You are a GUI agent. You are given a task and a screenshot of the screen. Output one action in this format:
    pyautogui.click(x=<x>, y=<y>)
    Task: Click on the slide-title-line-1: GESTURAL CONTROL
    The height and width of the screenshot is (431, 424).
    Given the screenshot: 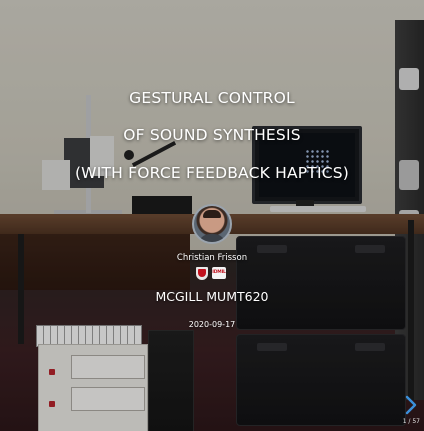 What is the action you would take?
    pyautogui.click(x=212, y=98)
    